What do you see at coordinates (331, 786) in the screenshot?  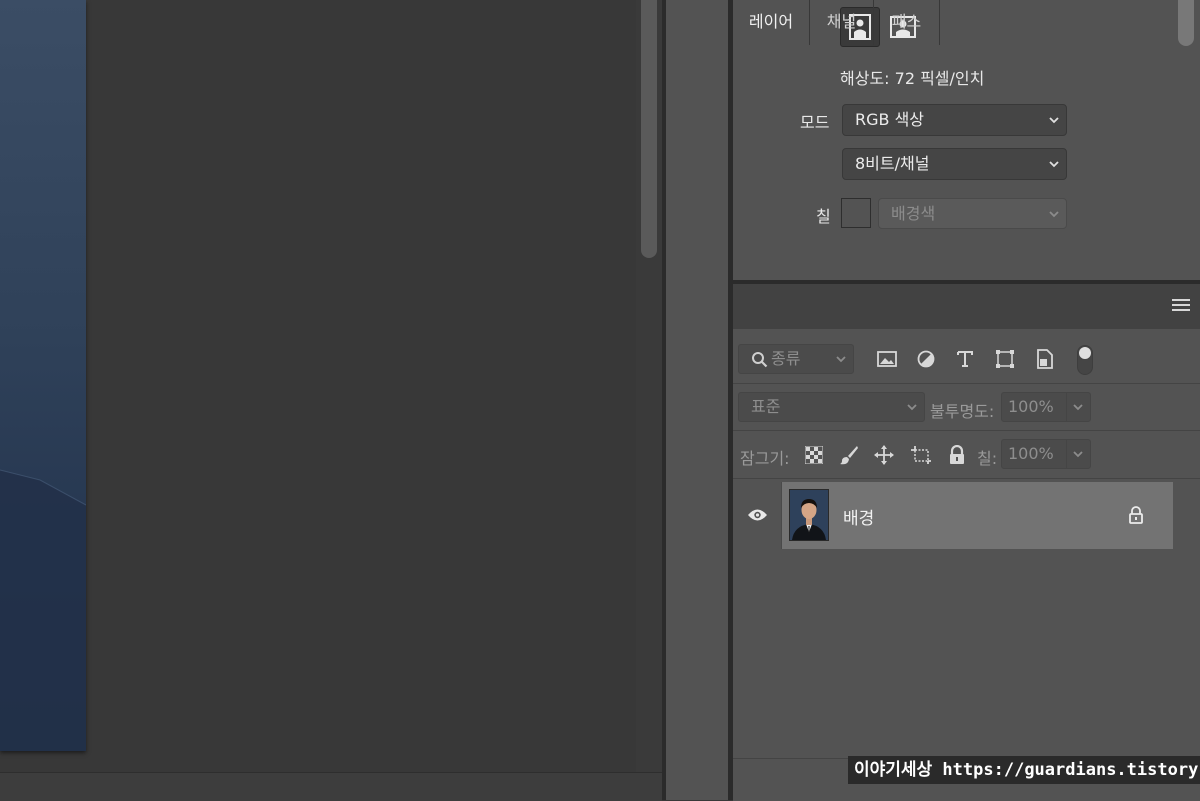 I see `canvas-horizontal-scrollbar` at bounding box center [331, 786].